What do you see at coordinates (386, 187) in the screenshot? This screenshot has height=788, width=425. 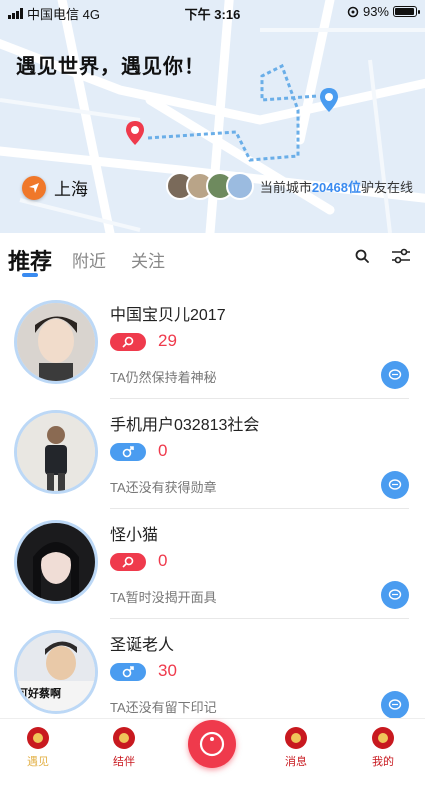 I see `online-suffix: 驴友在线` at bounding box center [386, 187].